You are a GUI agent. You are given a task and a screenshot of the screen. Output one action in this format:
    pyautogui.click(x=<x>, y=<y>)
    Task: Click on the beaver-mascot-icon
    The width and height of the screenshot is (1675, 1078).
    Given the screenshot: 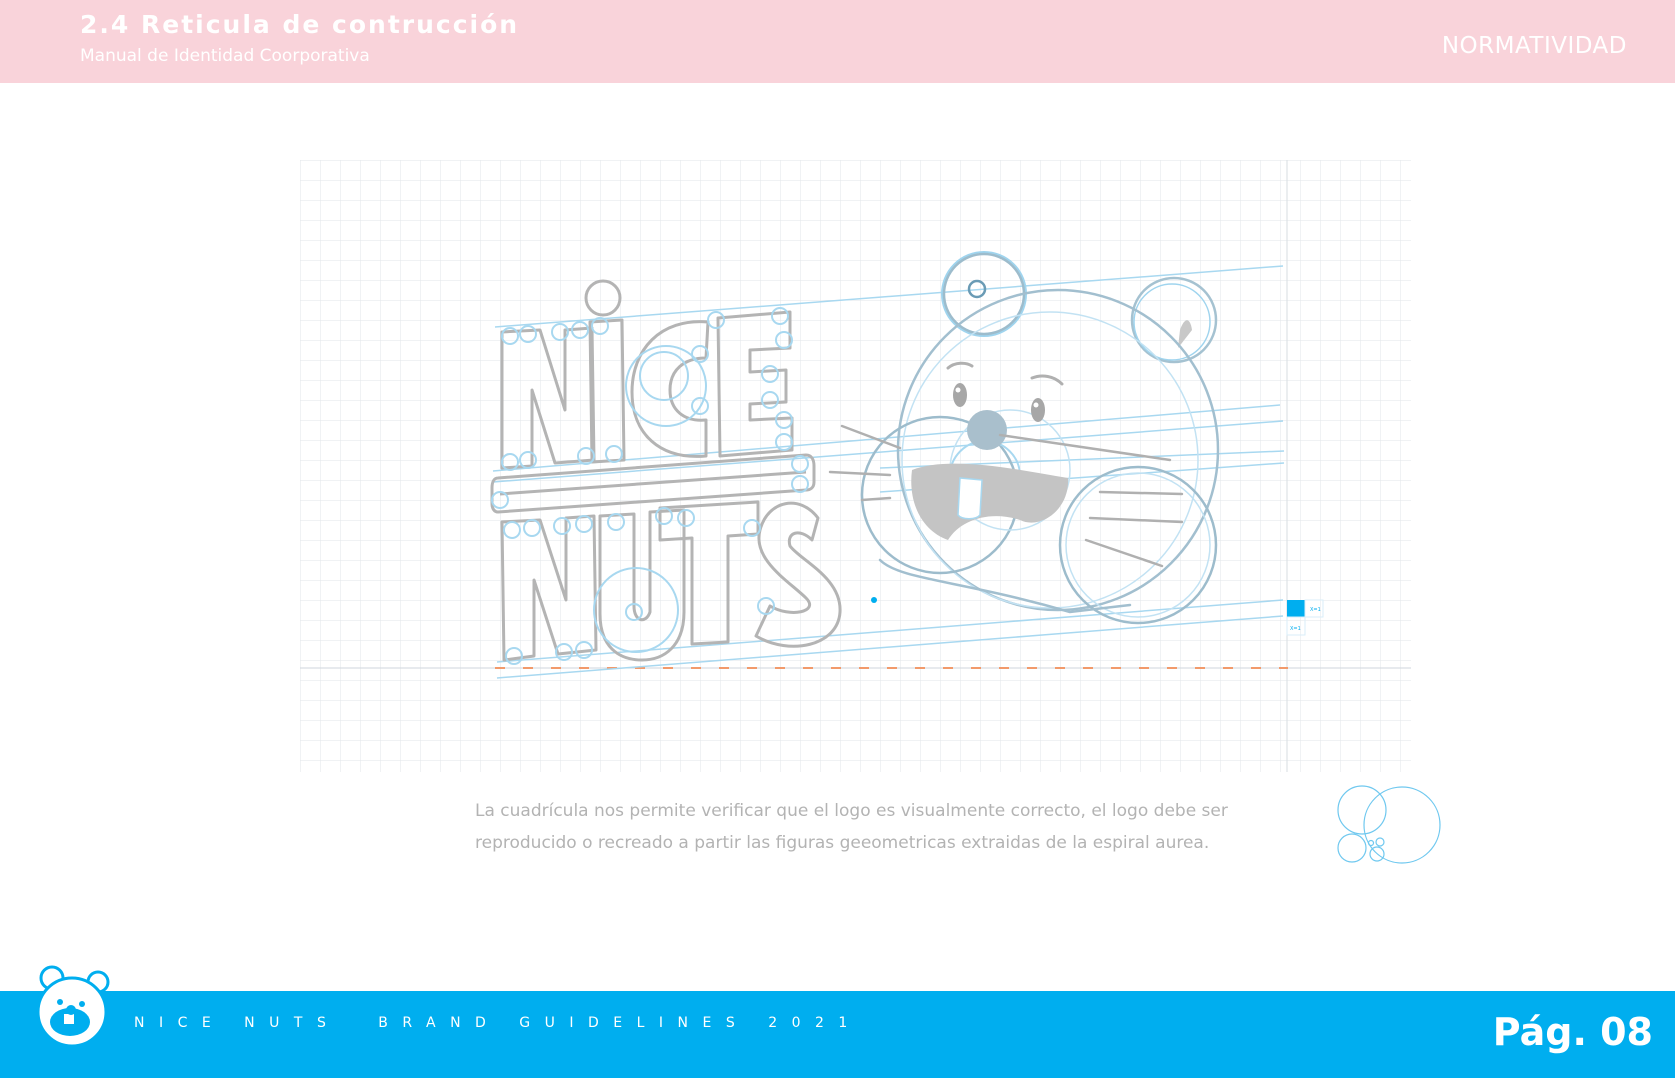 What is the action you would take?
    pyautogui.click(x=73, y=1006)
    